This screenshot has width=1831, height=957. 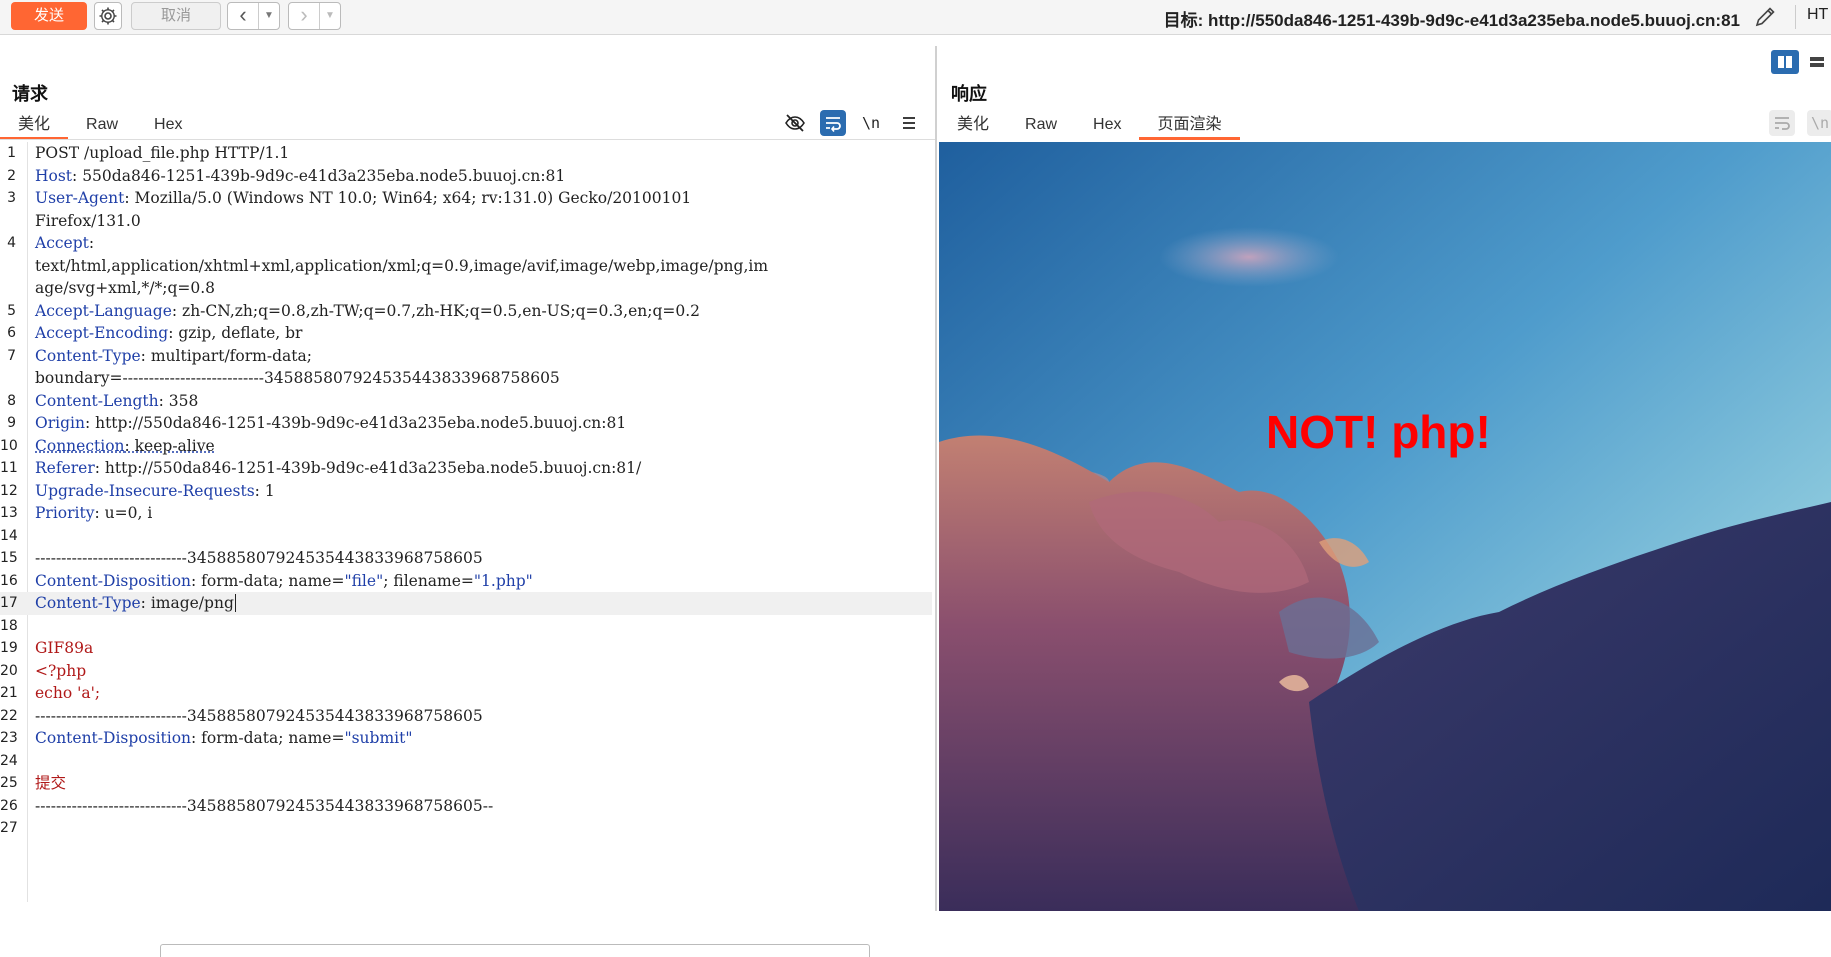 I want to click on chevron-left-icon: ‹, so click(x=243, y=14).